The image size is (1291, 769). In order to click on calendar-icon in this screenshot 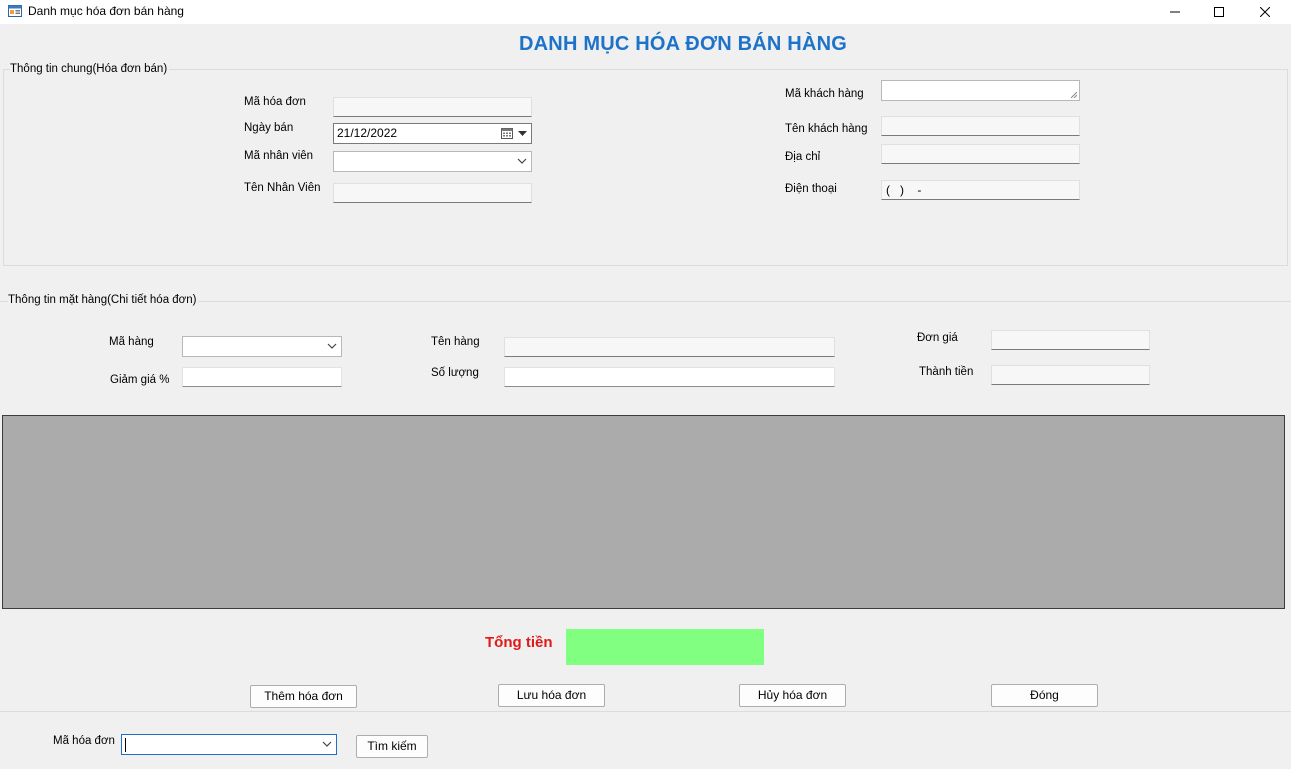, I will do `click(507, 133)`.